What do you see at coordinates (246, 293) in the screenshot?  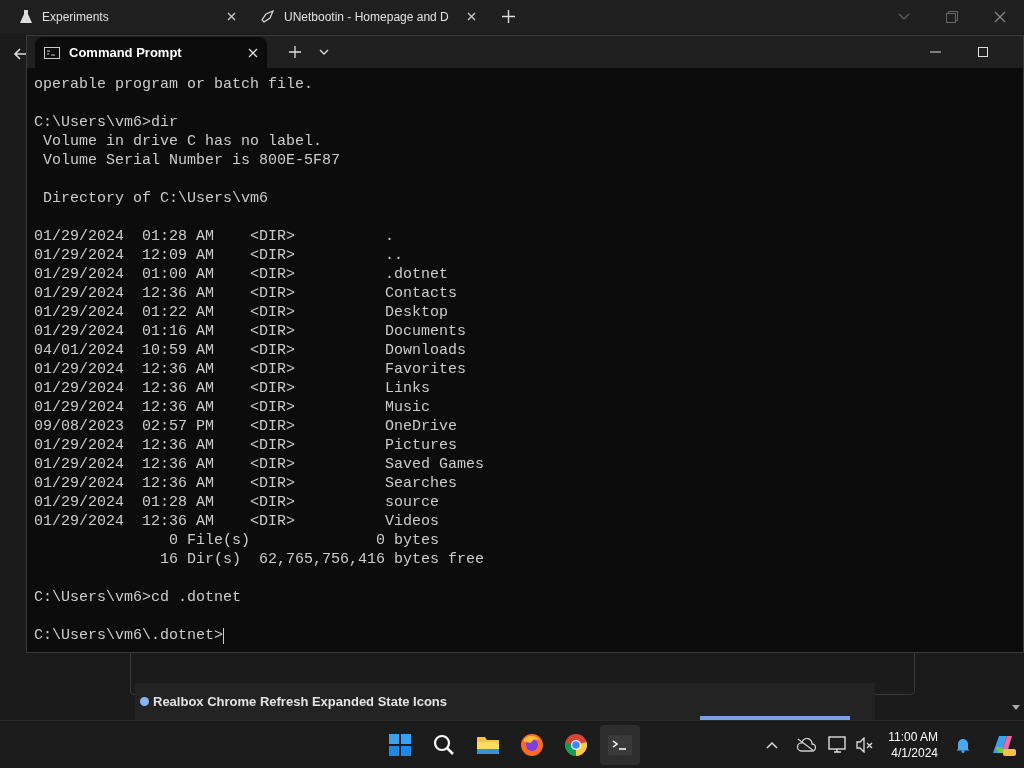 I see `terminal-line: 01/29/2024 12:36 AM <DIR> Contacts` at bounding box center [246, 293].